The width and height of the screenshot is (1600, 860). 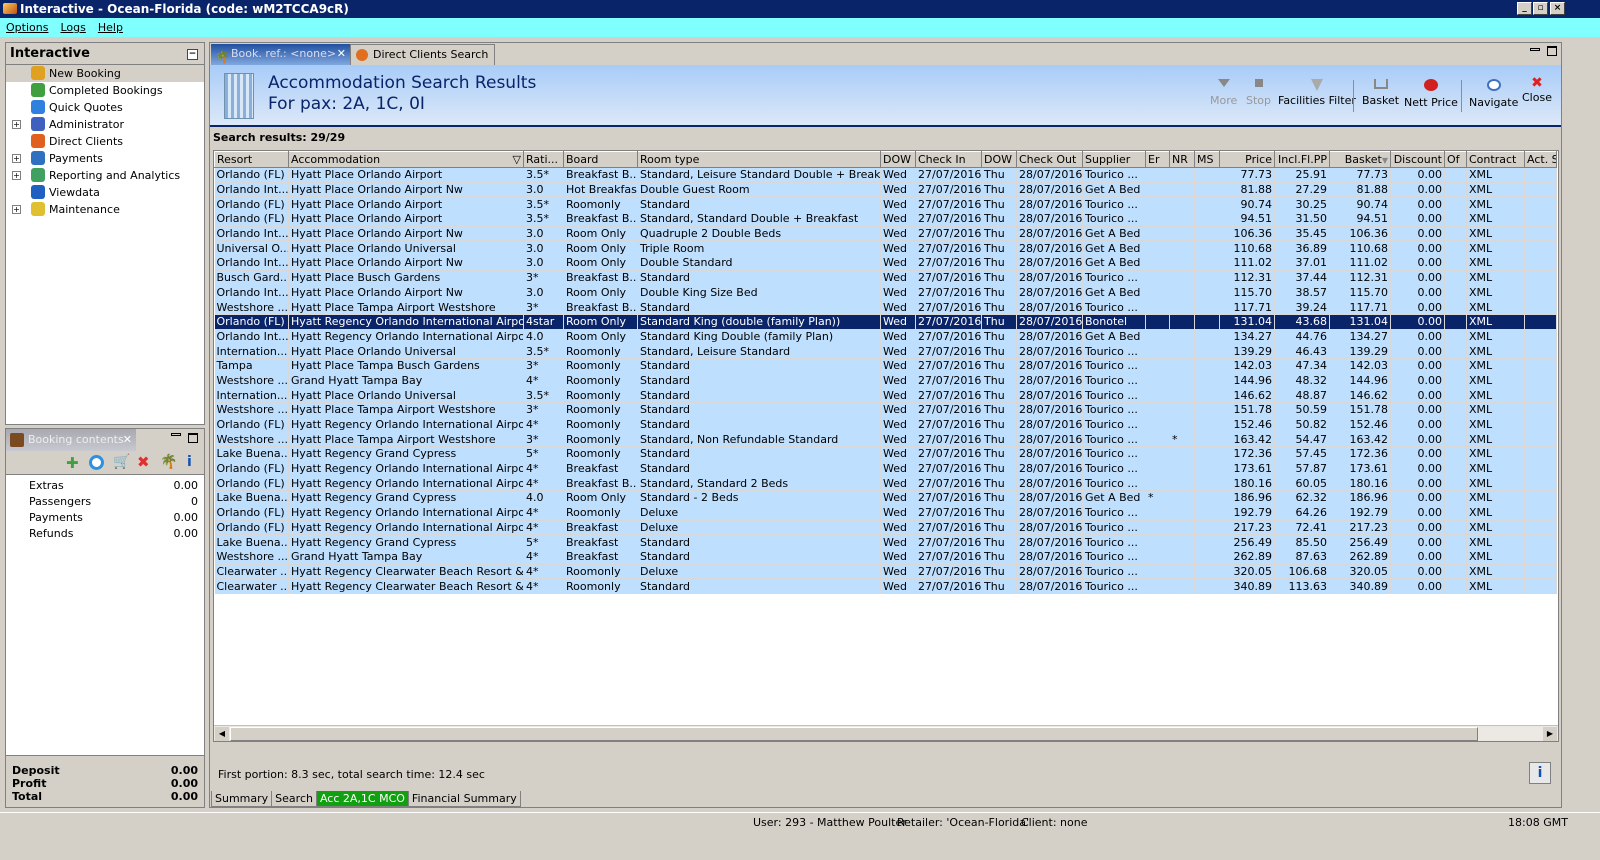 What do you see at coordinates (1417, 159) in the screenshot?
I see `column-header: Discount` at bounding box center [1417, 159].